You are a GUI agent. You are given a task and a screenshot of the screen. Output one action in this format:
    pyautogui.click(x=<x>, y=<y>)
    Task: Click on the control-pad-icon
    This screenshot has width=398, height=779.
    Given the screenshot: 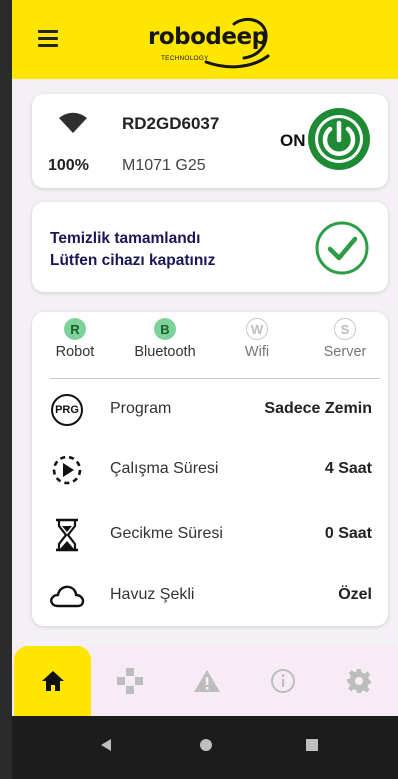 What is the action you would take?
    pyautogui.click(x=129, y=681)
    